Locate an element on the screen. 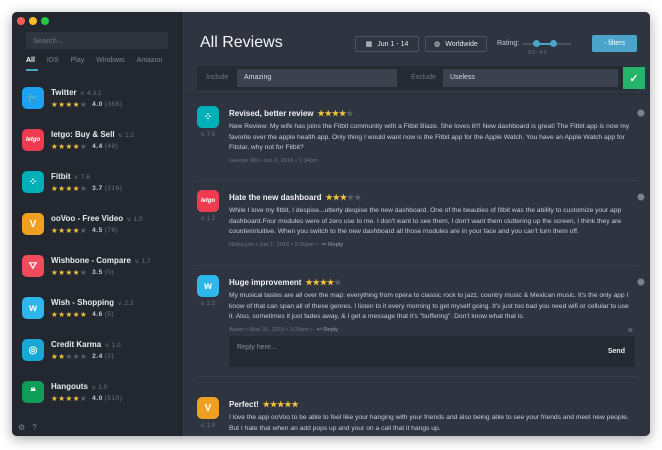  app-name: Wishbone - Compare v. 1.7 is located at coordinates (101, 260).